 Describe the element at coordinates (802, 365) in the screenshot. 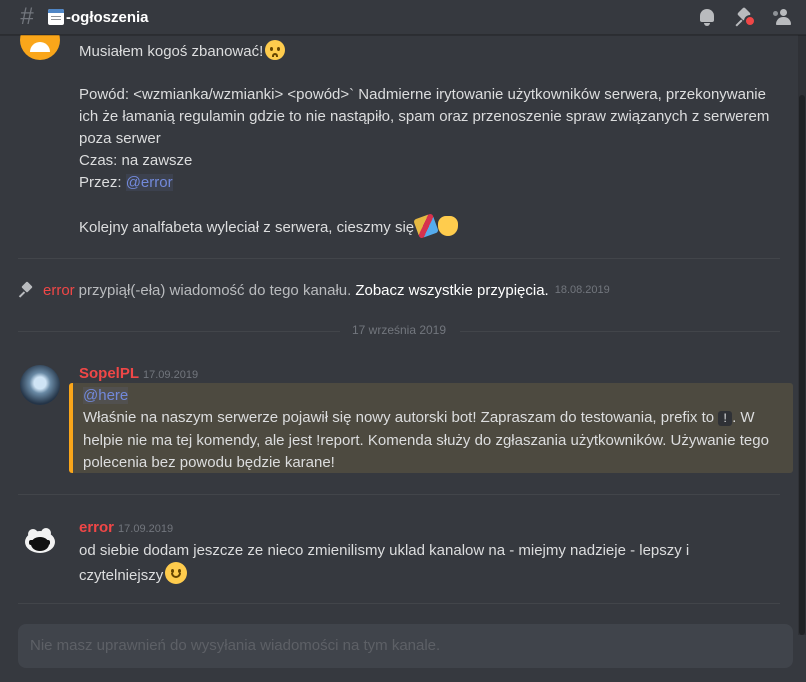

I see `scrollbar-thumb` at that location.